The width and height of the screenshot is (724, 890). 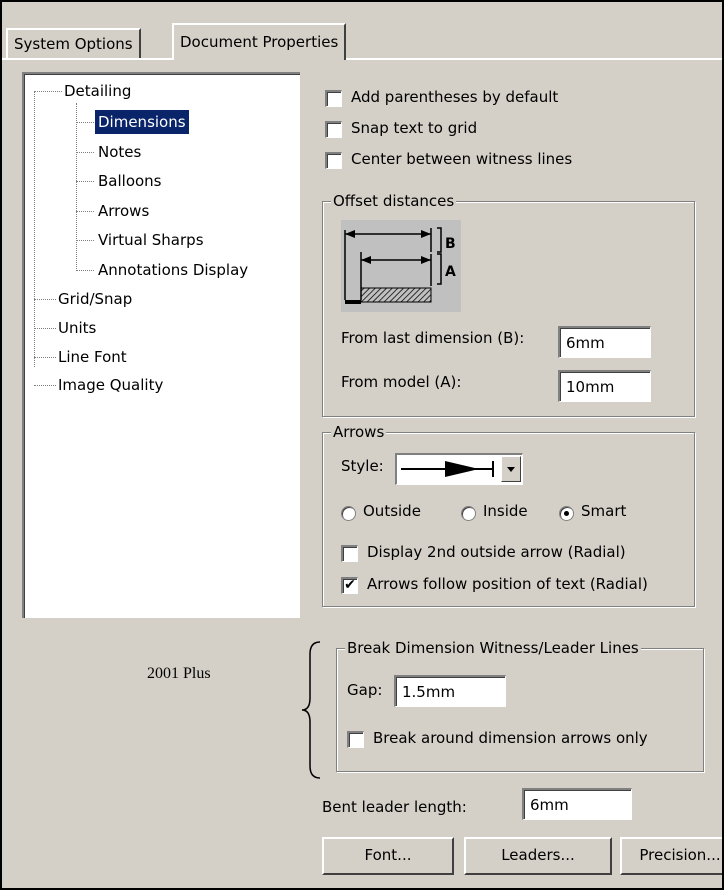 What do you see at coordinates (468, 513) in the screenshot?
I see `radio-inside` at bounding box center [468, 513].